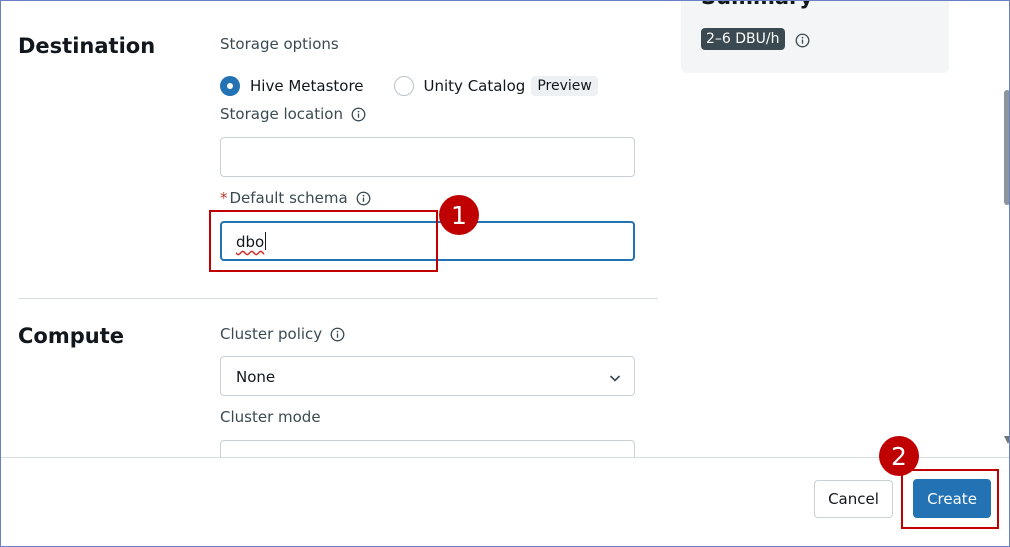 The height and width of the screenshot is (547, 1010). What do you see at coordinates (1007, 147) in the screenshot?
I see `scrollbar-thumb` at bounding box center [1007, 147].